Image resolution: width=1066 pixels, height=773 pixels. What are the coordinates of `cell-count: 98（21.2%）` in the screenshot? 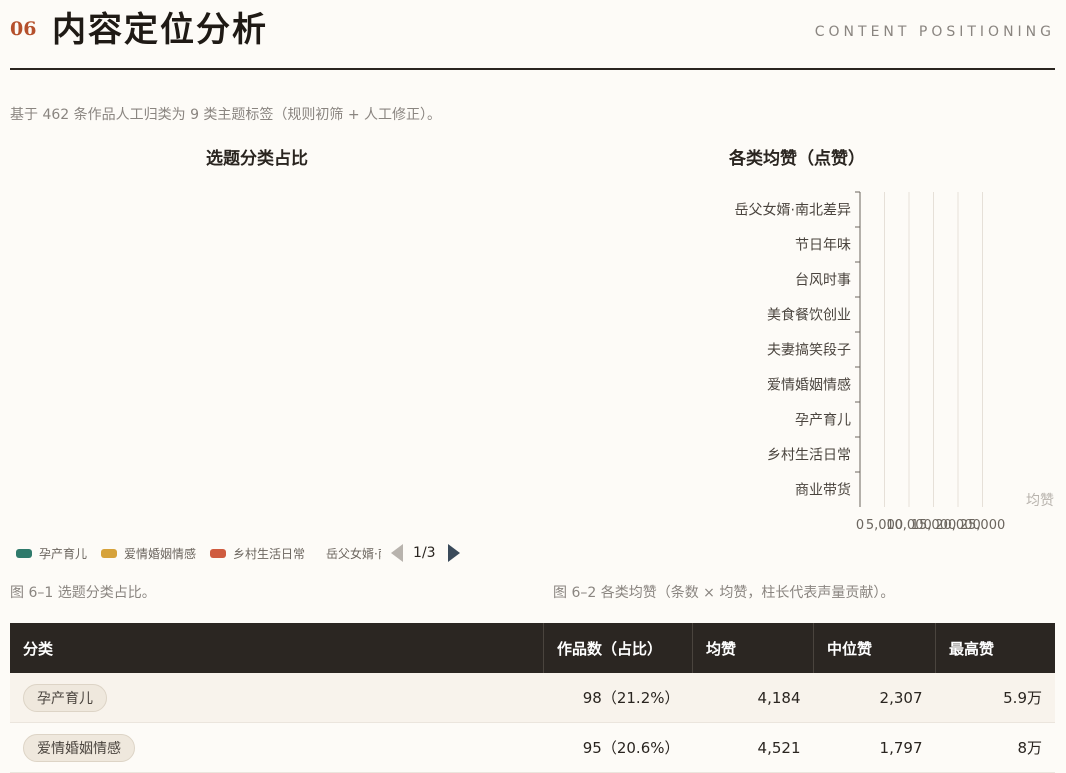 It's located at (618, 698).